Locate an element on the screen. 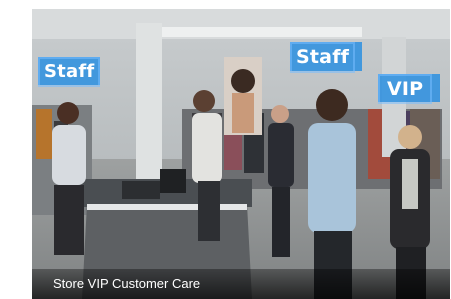  vip-label: VIP is located at coordinates (405, 89).